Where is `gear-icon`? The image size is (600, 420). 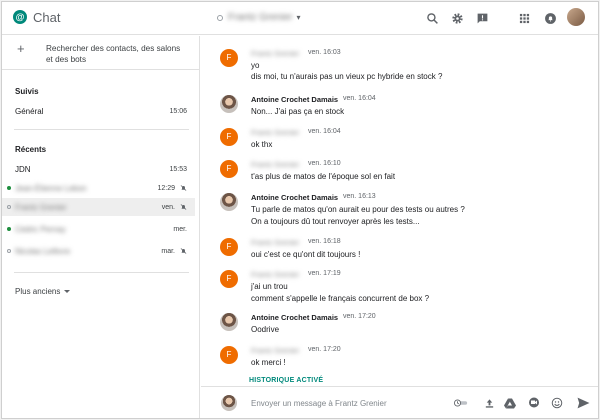 gear-icon is located at coordinates (457, 18).